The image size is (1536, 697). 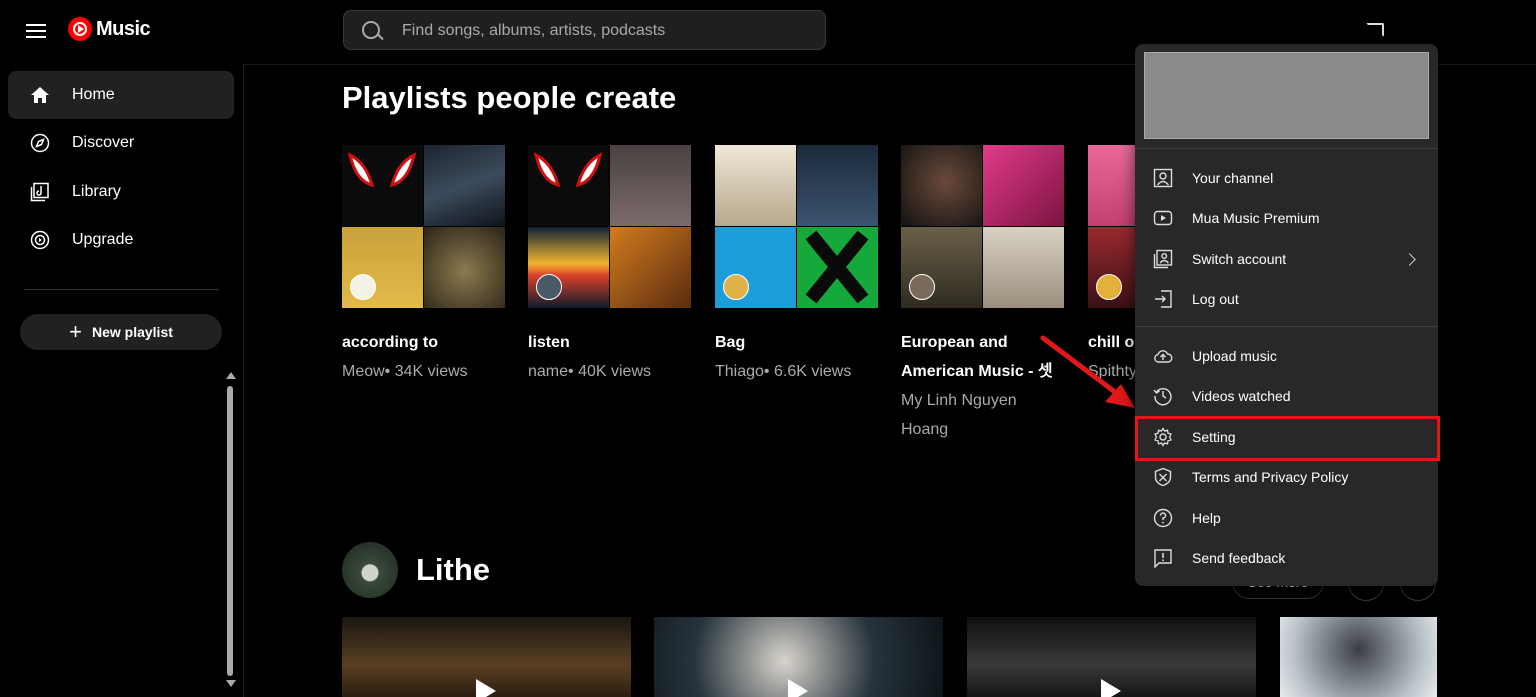 I want to click on setting-highlight-box, so click(x=1287, y=438).